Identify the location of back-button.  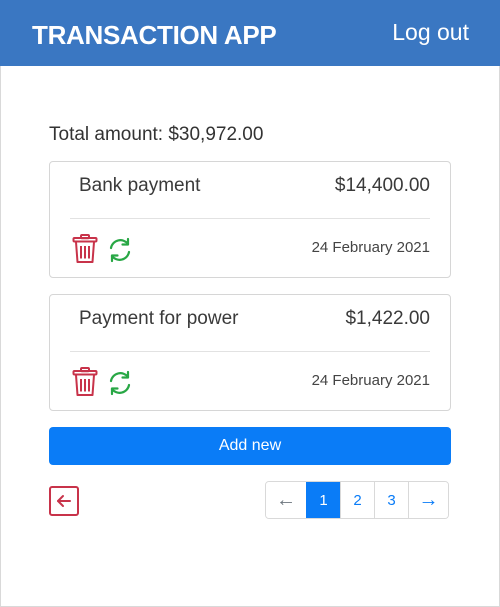
(64, 501).